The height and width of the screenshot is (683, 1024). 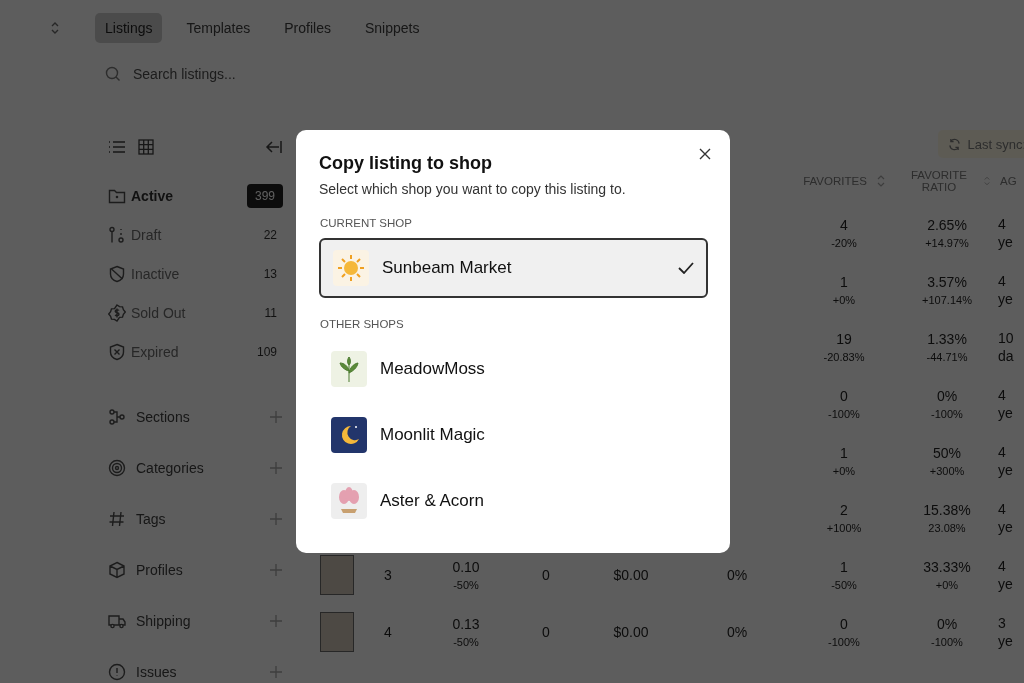 I want to click on cube-icon, so click(x=117, y=569).